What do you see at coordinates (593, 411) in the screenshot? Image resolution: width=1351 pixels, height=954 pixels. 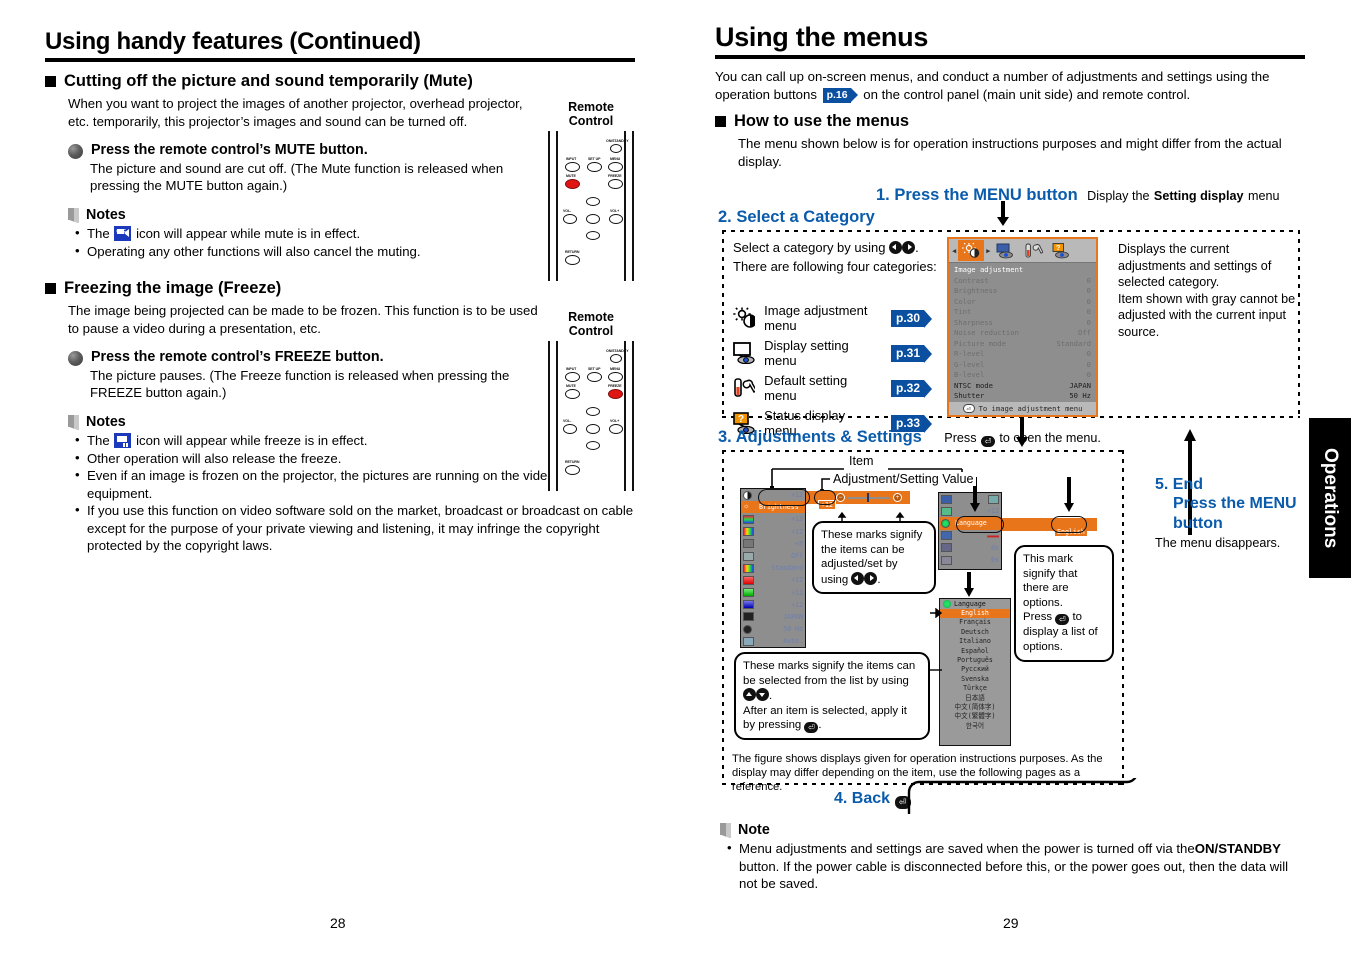 I see `remote-up-button` at bounding box center [593, 411].